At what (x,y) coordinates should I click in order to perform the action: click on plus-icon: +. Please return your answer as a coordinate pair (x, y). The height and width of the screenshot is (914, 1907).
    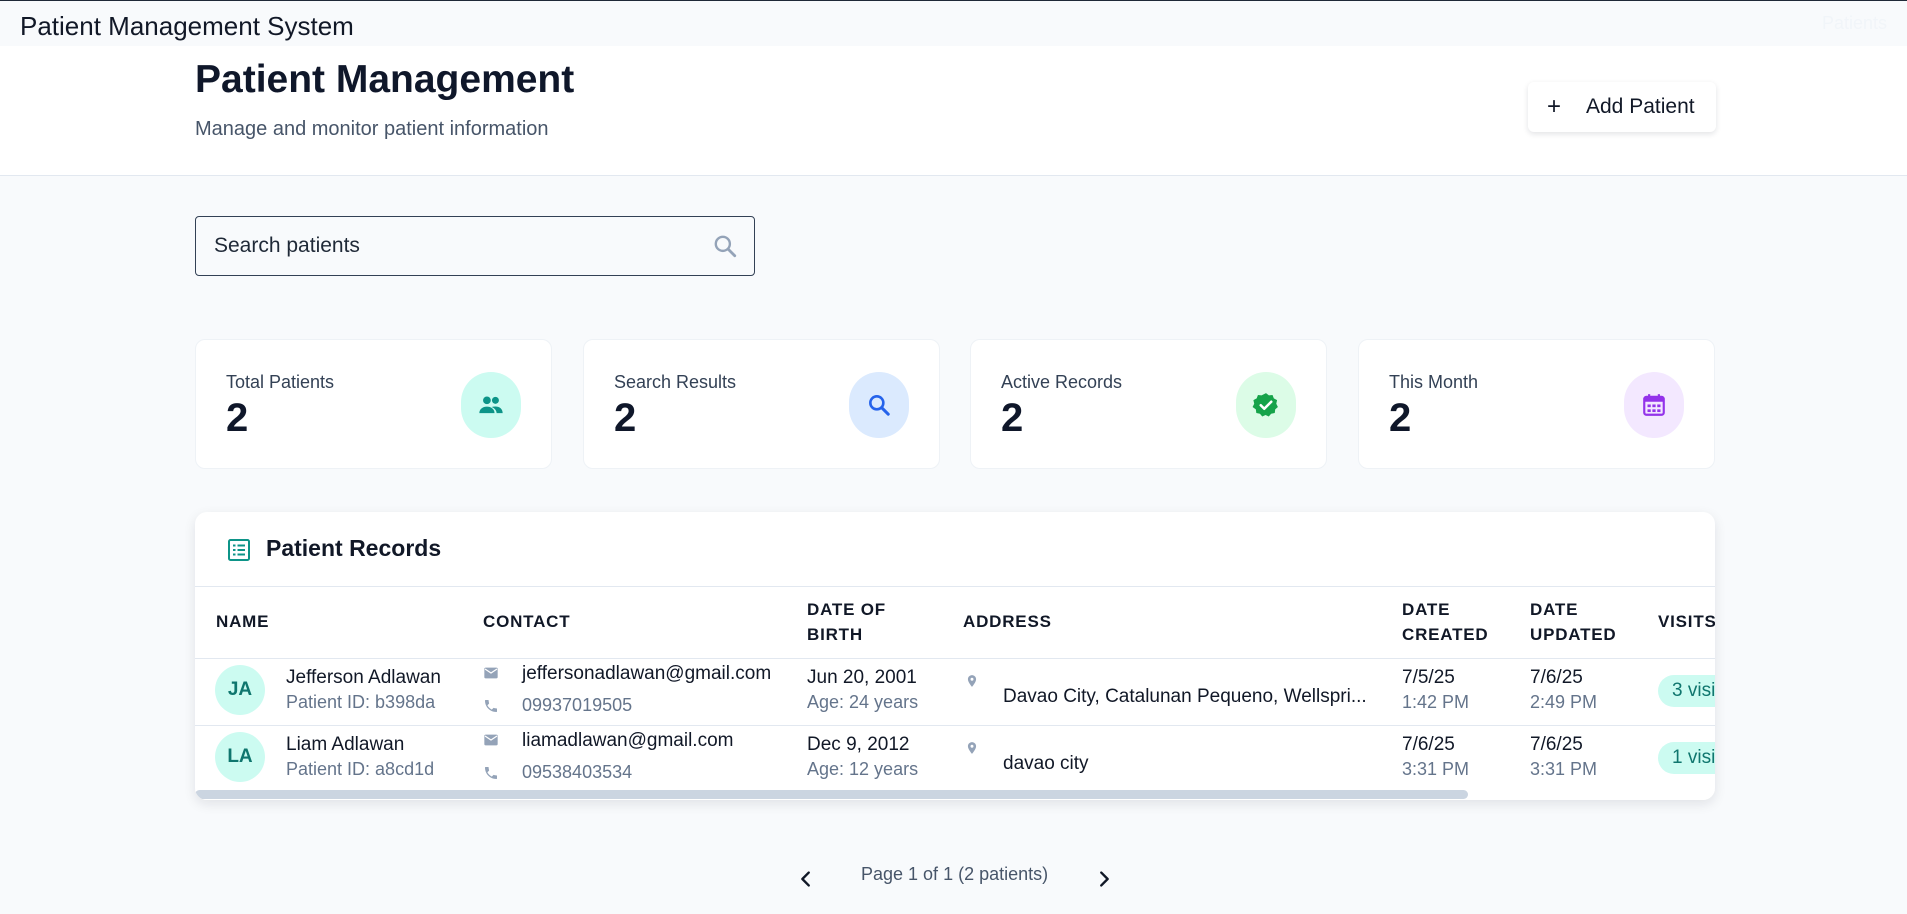
    Looking at the image, I should click on (1553, 106).